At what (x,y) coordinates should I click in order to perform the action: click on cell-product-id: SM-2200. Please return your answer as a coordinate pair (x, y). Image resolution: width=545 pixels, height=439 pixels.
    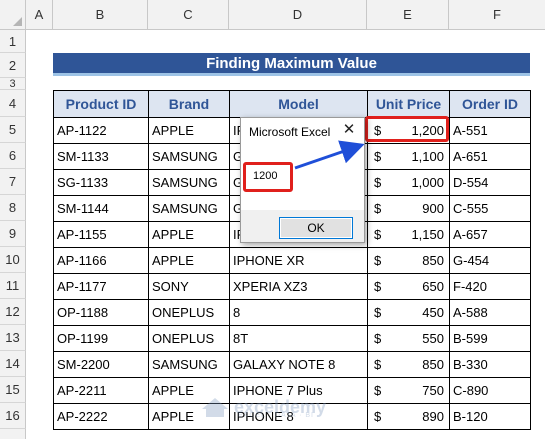
    Looking at the image, I should click on (101, 364).